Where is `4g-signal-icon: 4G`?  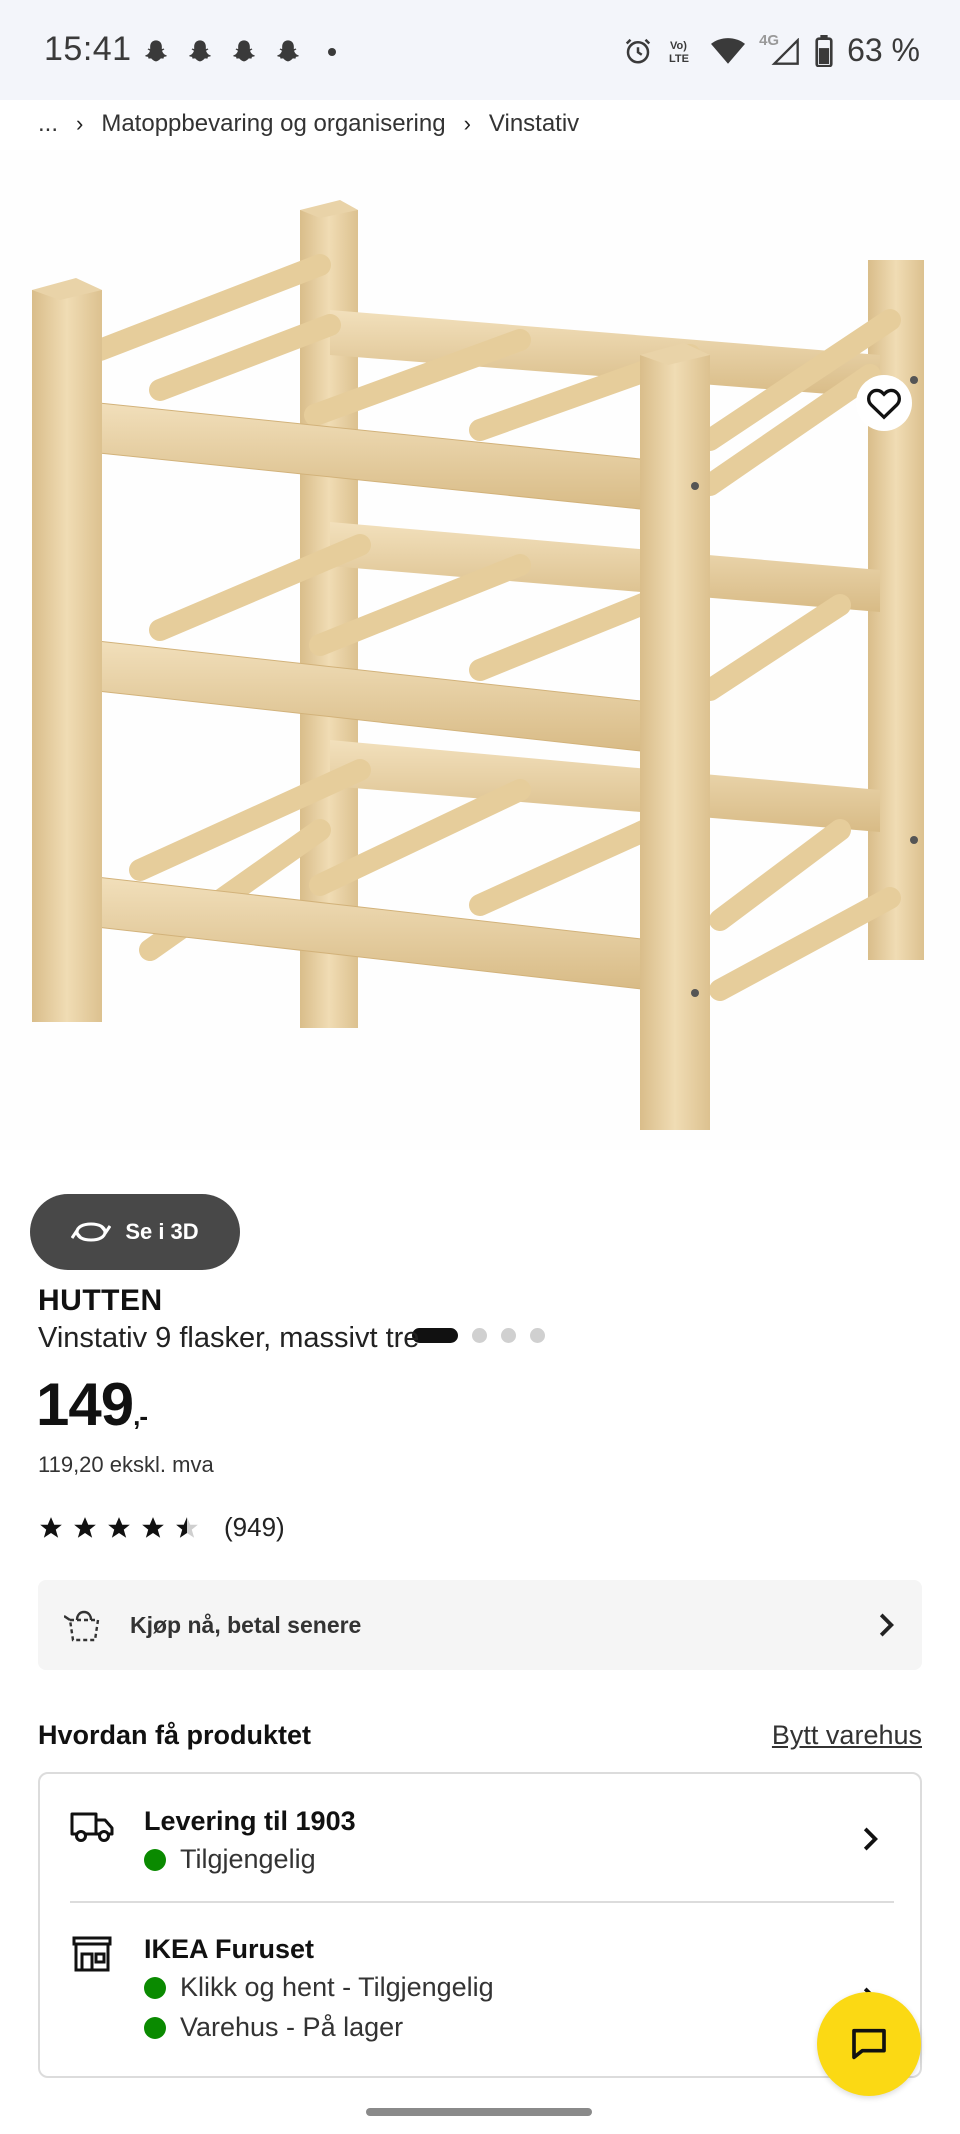
4g-signal-icon: 4G is located at coordinates (780, 49).